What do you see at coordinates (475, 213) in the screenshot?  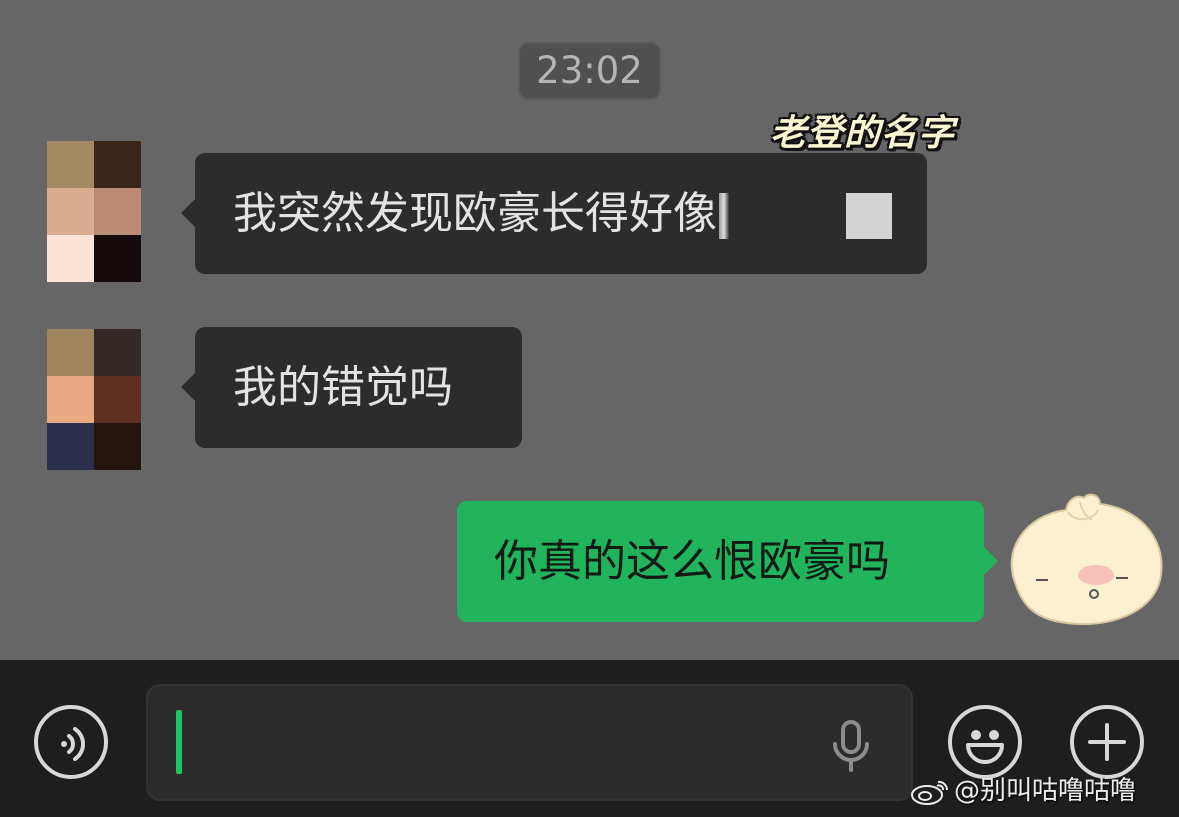 I see `message-text: 我突然发现欧豪长得好像` at bounding box center [475, 213].